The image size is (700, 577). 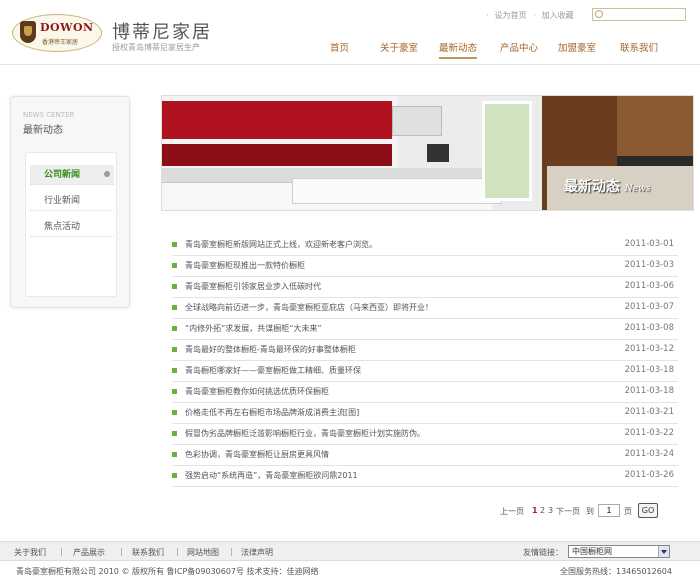 What do you see at coordinates (530, 15) in the screenshot?
I see `top-links: · 设为首页 · 加入收藏` at bounding box center [530, 15].